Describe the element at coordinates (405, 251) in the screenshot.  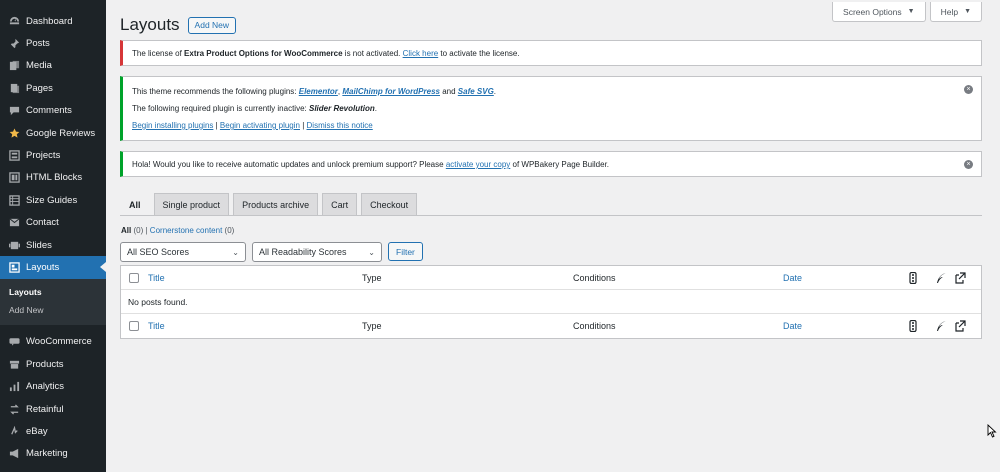
I see `filter-button: Filter` at that location.